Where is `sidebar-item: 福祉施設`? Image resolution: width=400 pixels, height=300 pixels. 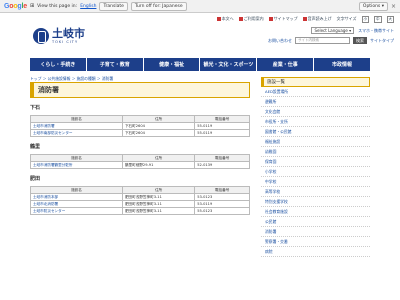
sidebar-item: 福祉施設 is located at coordinates (315, 142).